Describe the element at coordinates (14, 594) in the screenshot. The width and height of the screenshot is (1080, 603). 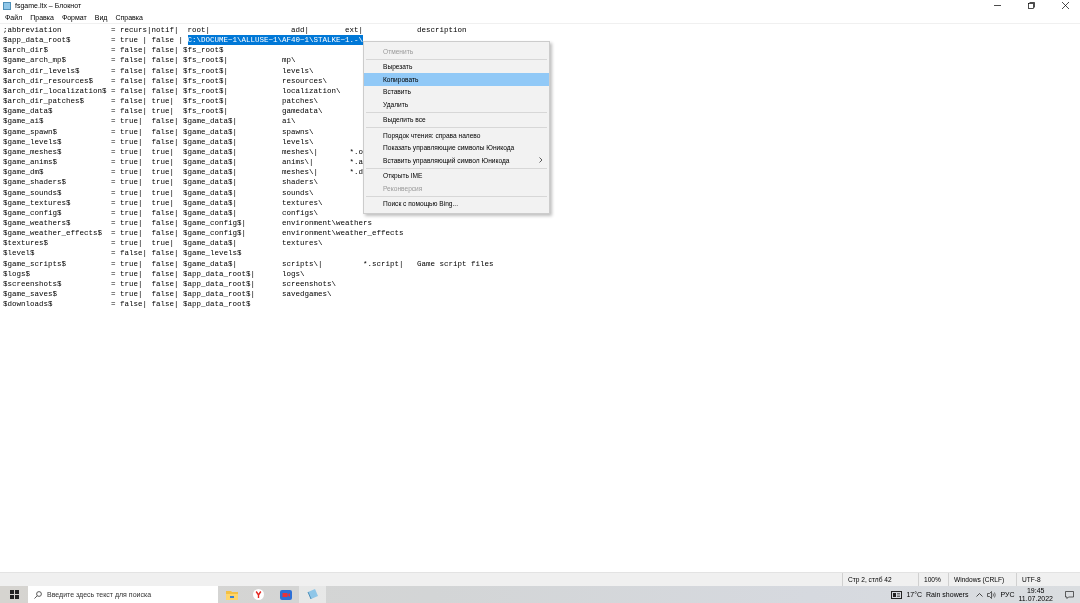
I see `start-button` at that location.